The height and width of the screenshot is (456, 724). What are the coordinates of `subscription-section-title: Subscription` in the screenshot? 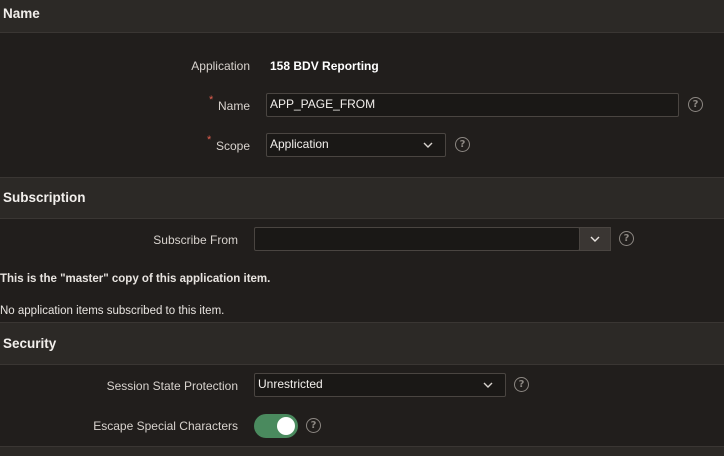 It's located at (44, 197).